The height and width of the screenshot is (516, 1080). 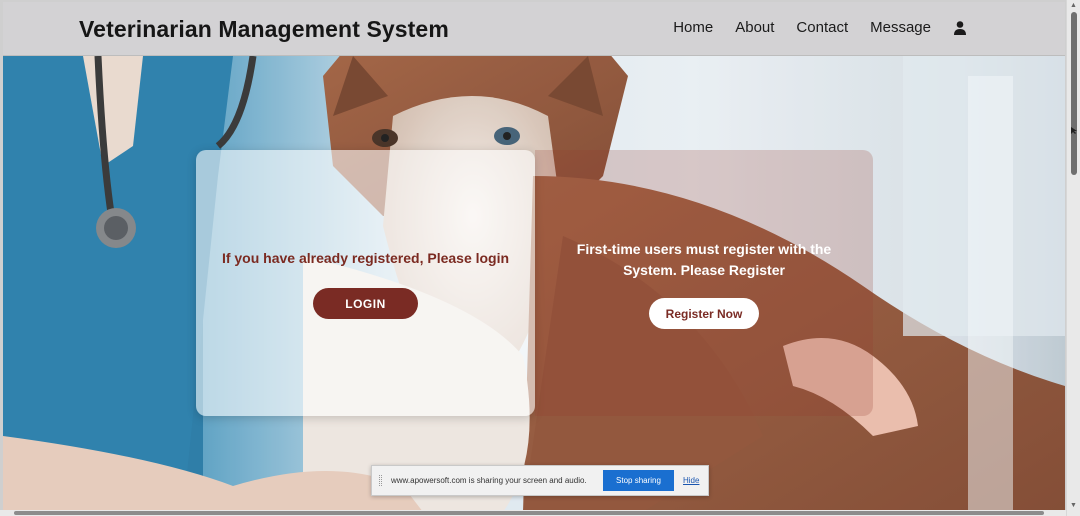 I want to click on nav-links: Home About Contact Message, so click(x=802, y=27).